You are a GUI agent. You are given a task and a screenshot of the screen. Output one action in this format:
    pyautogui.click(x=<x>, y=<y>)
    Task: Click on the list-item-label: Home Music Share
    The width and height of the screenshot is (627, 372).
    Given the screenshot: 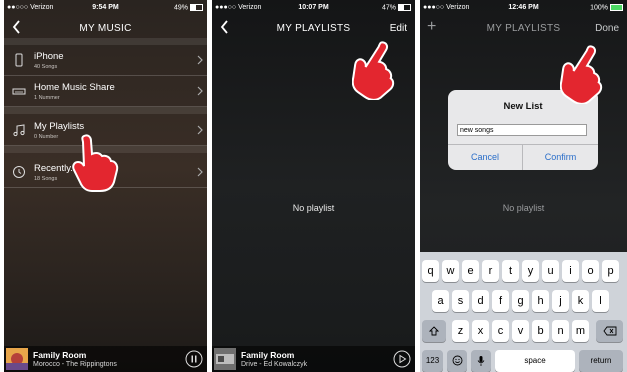 What is the action you would take?
    pyautogui.click(x=74, y=87)
    